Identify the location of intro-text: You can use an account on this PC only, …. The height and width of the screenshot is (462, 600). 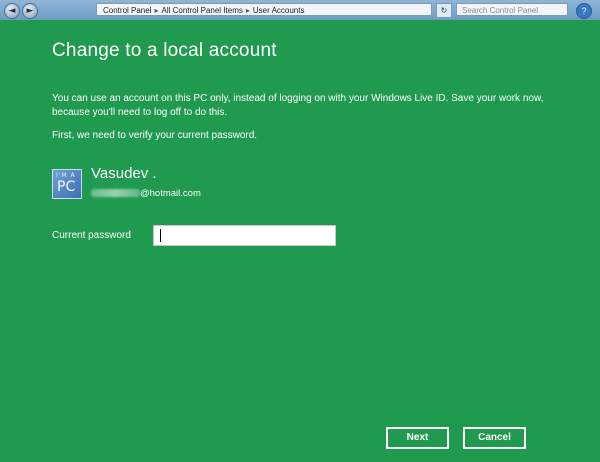
(298, 105).